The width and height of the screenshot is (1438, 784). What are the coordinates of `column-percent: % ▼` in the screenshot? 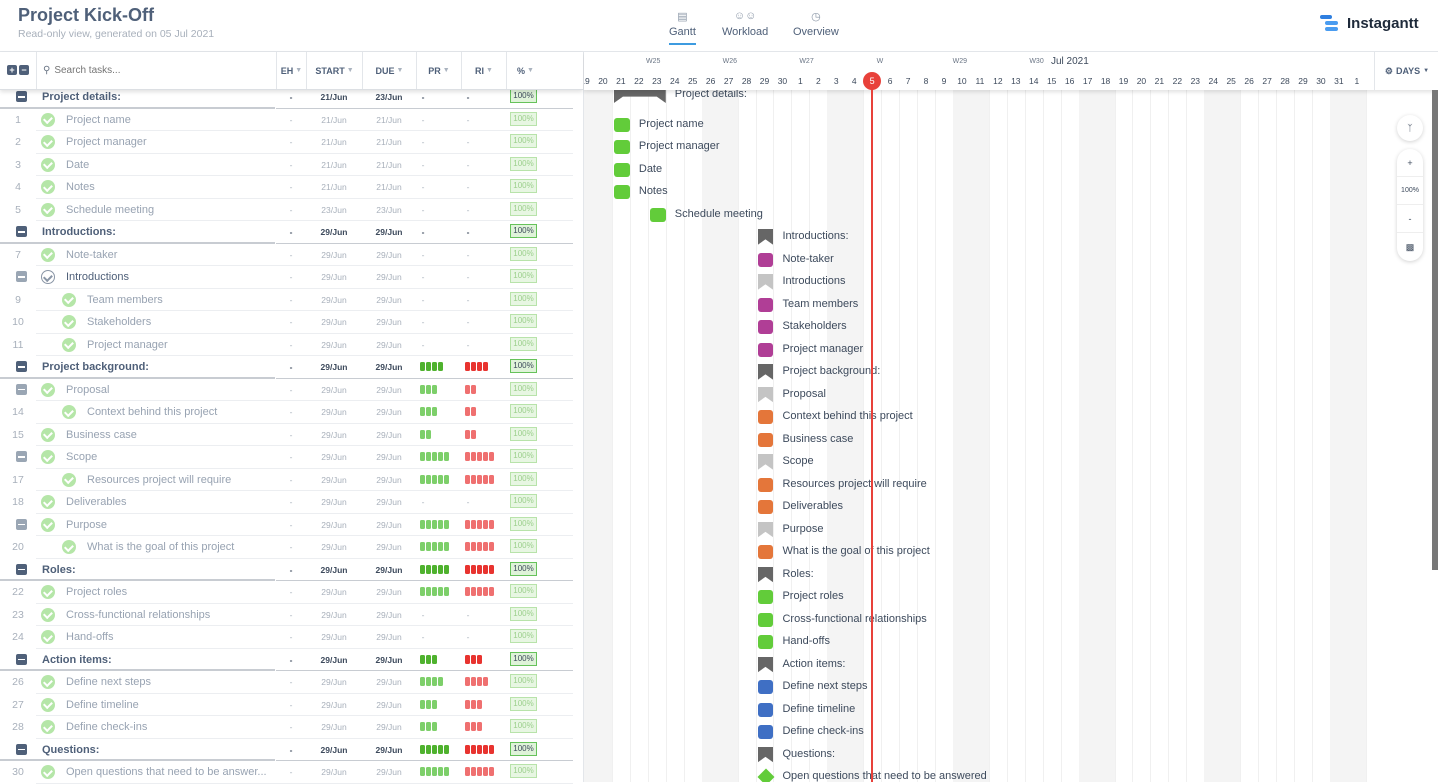 It's located at (544, 70).